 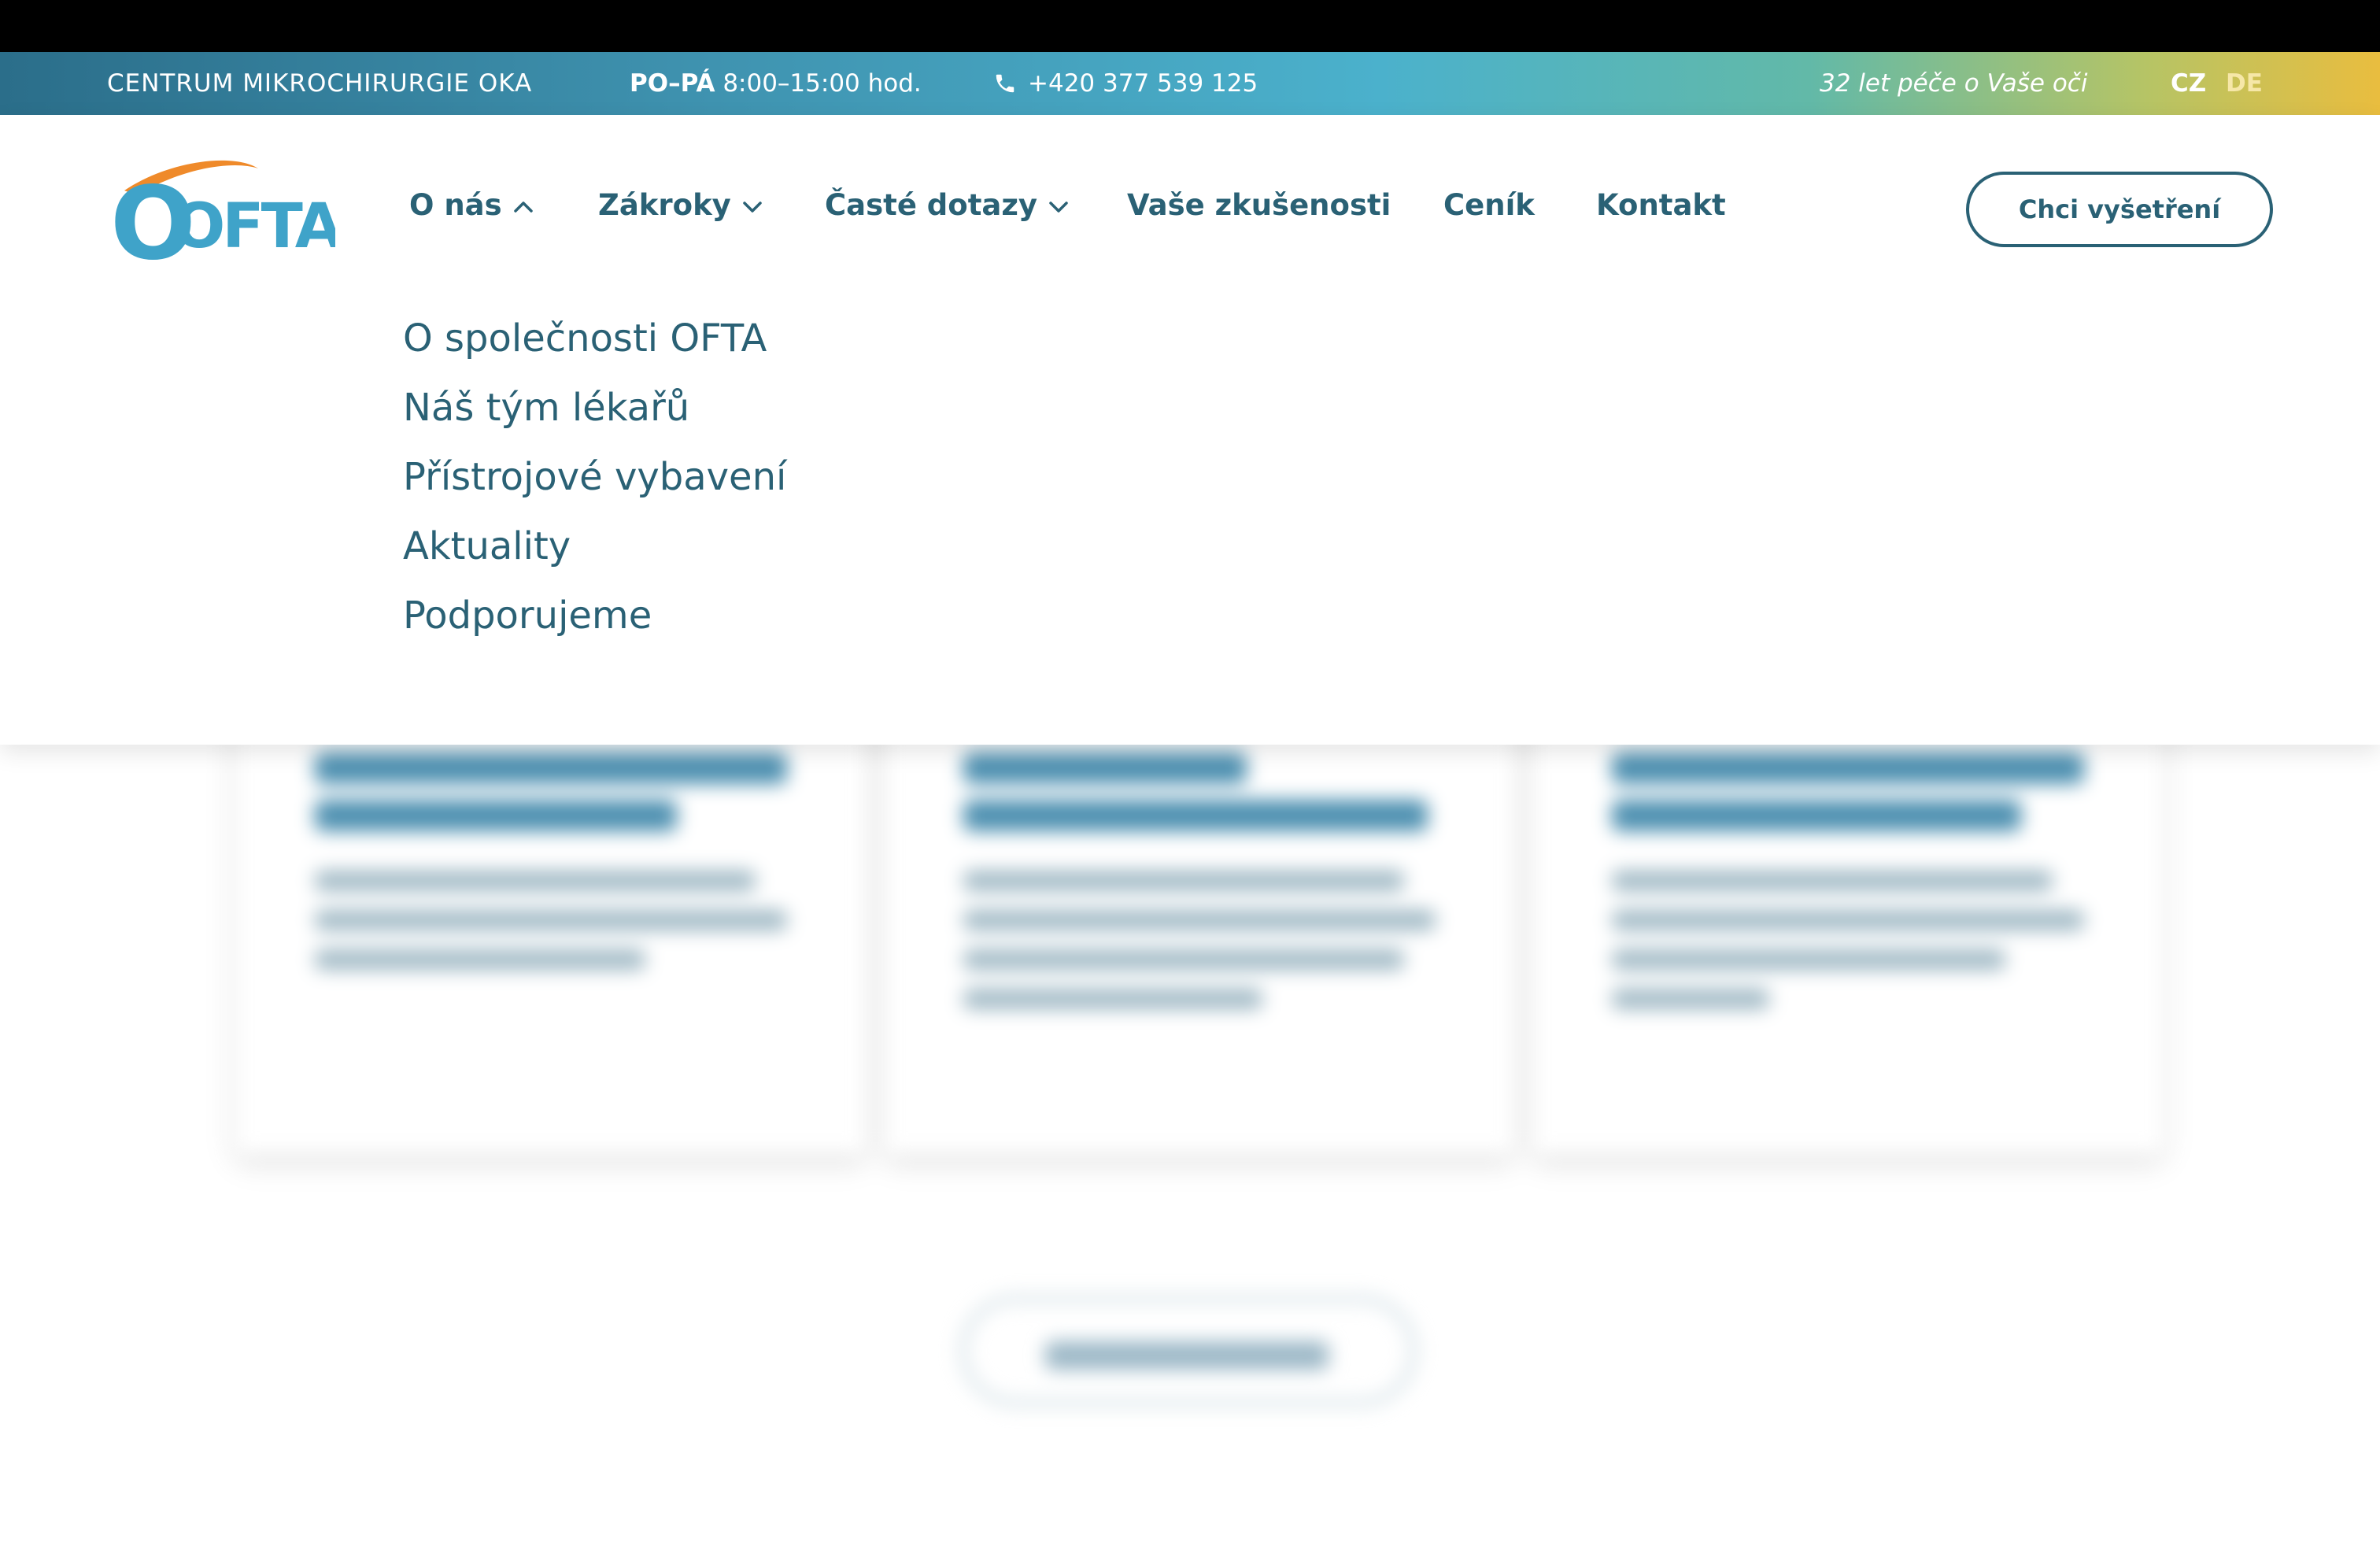 I want to click on ofta-logo-graphic: O OFTA, so click(x=228, y=221).